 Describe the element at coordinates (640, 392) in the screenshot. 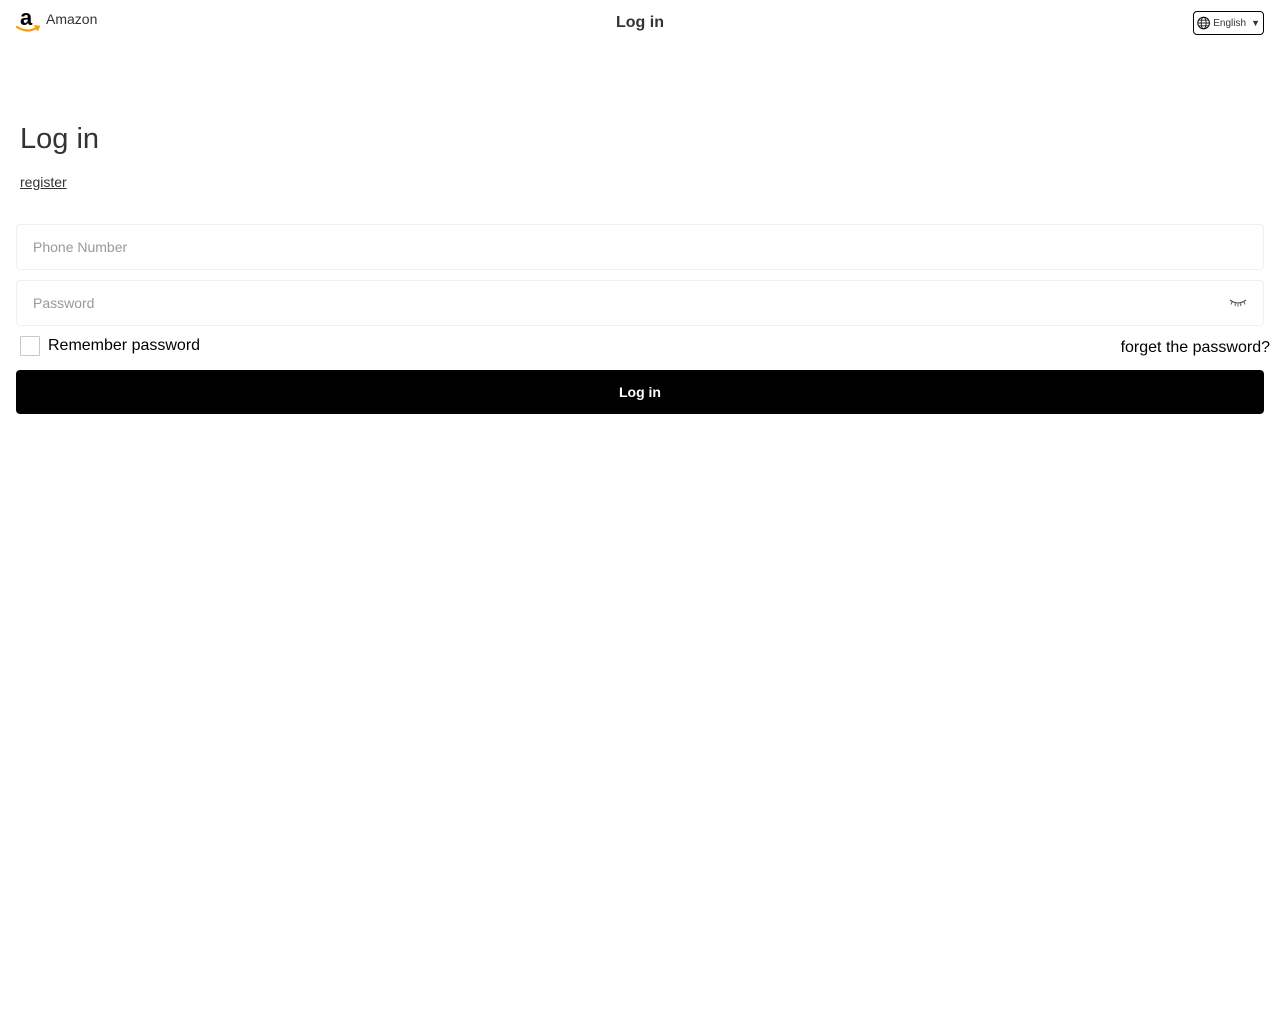

I see `login-button: Log in` at that location.